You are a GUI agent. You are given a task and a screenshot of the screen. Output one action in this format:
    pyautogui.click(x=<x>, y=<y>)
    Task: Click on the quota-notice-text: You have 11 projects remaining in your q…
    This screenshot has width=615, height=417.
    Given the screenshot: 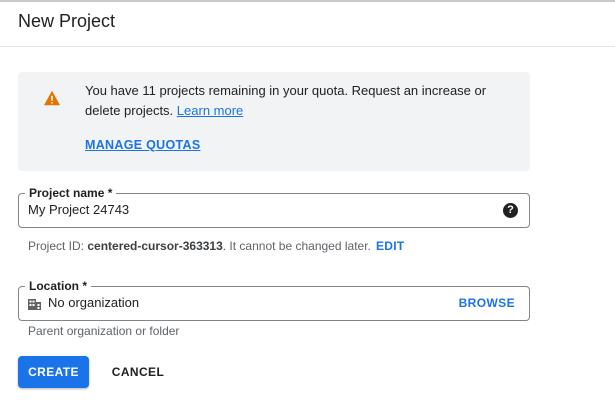 What is the action you would take?
    pyautogui.click(x=300, y=101)
    